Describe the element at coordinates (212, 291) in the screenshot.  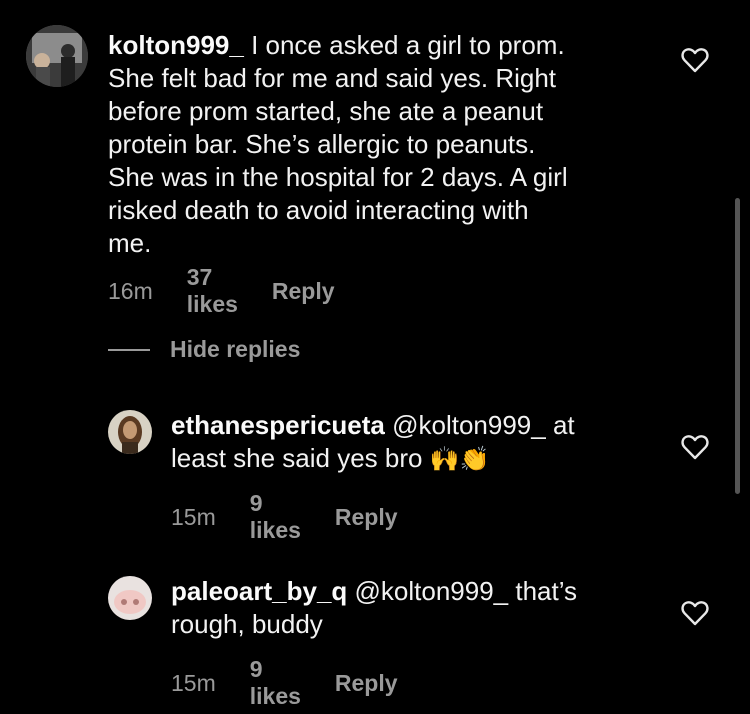
I see `likes-count: 37 likes` at that location.